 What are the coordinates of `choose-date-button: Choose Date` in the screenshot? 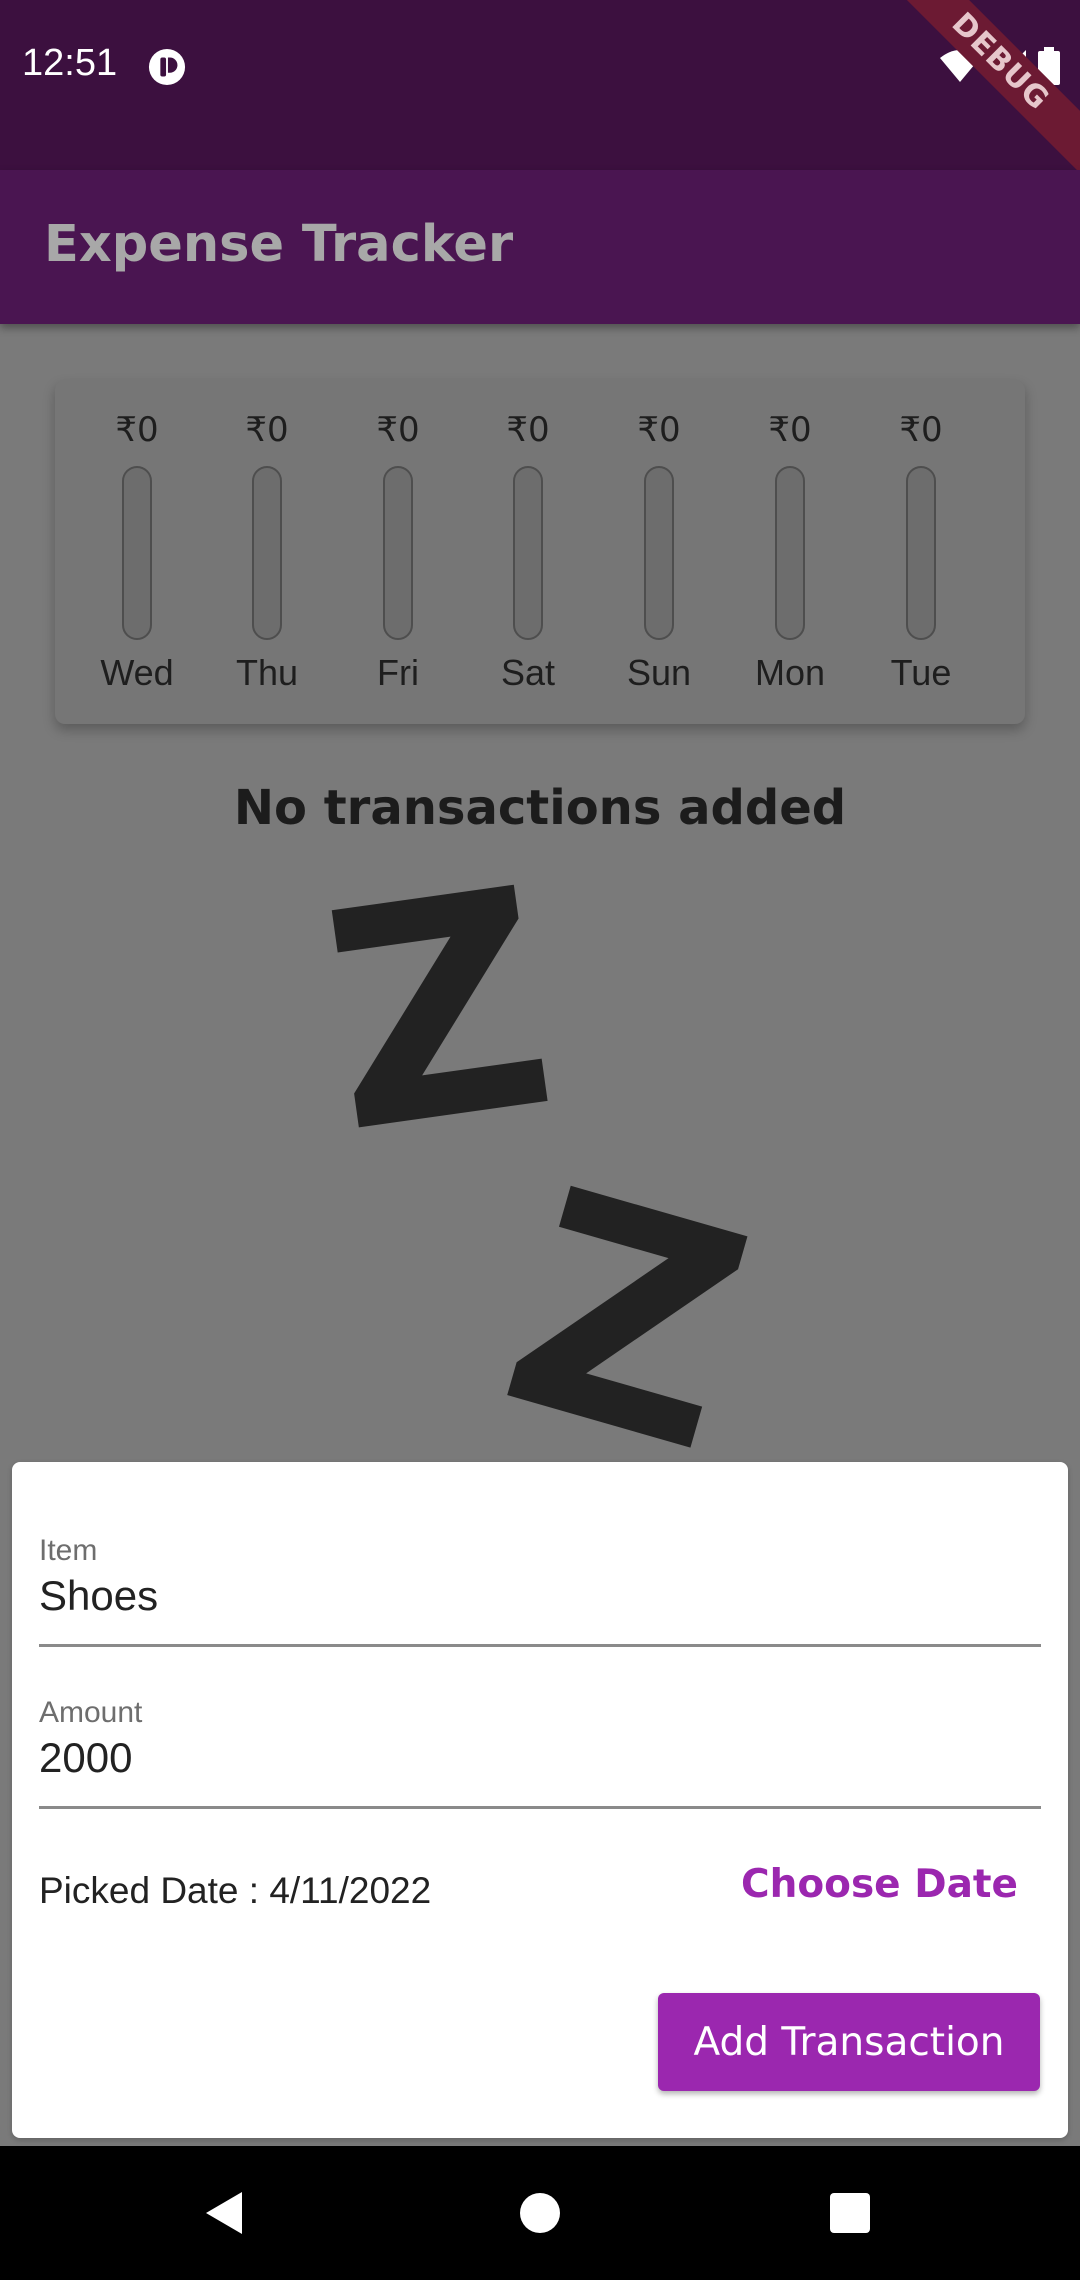 It's located at (879, 1884).